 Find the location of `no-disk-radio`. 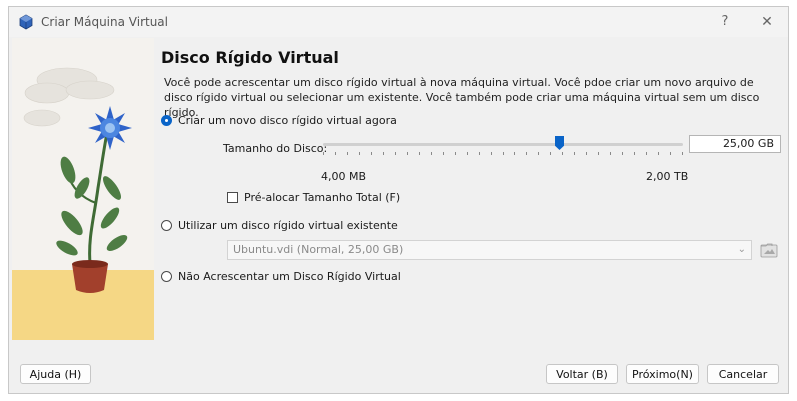

no-disk-radio is located at coordinates (166, 276).